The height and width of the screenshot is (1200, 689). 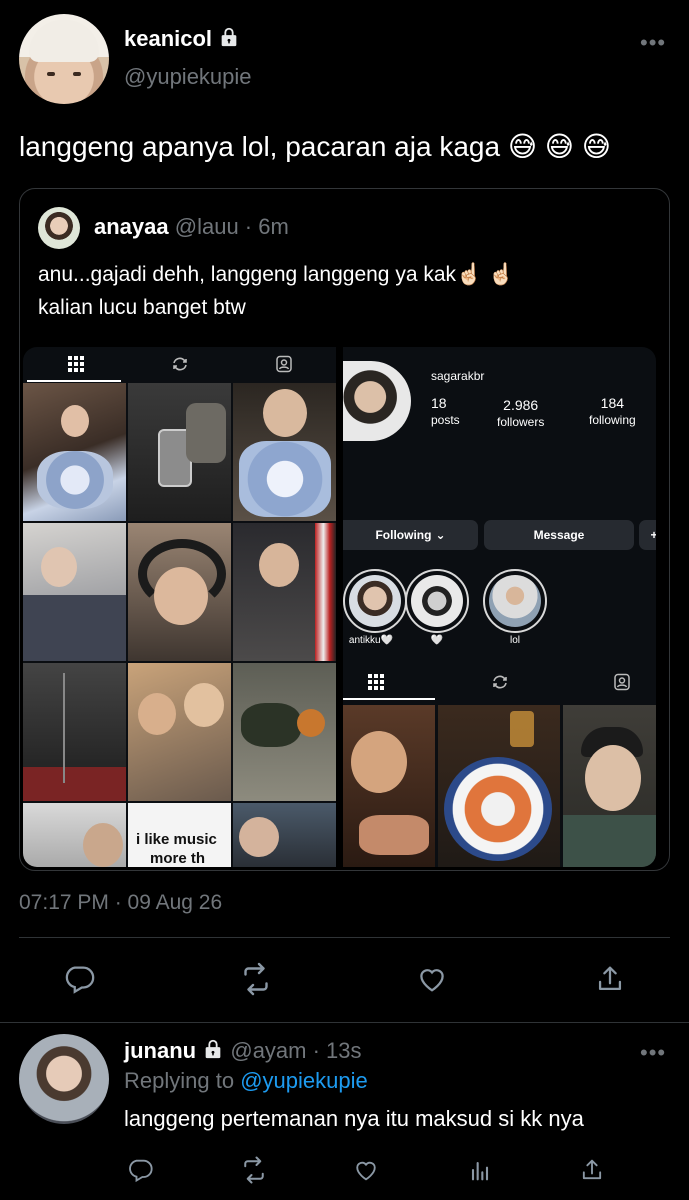 I want to click on following-stat: 184 following, so click(x=612, y=411).